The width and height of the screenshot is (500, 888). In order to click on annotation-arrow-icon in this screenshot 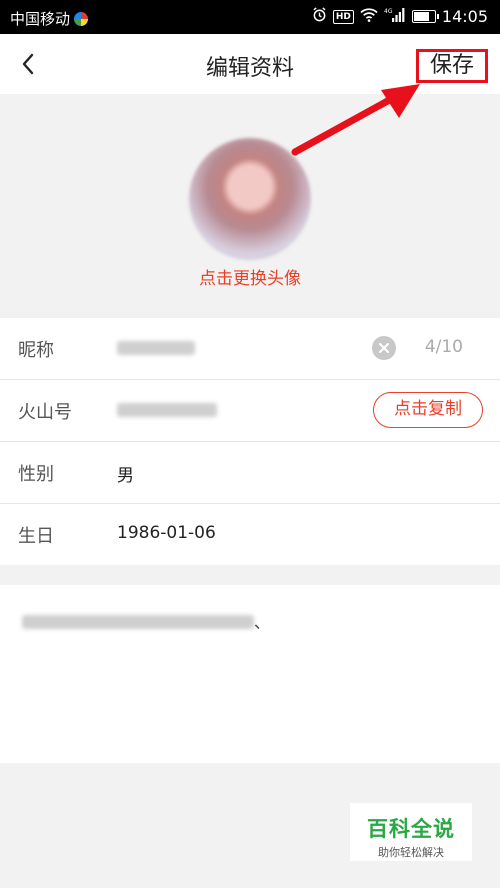, I will do `click(355, 120)`.